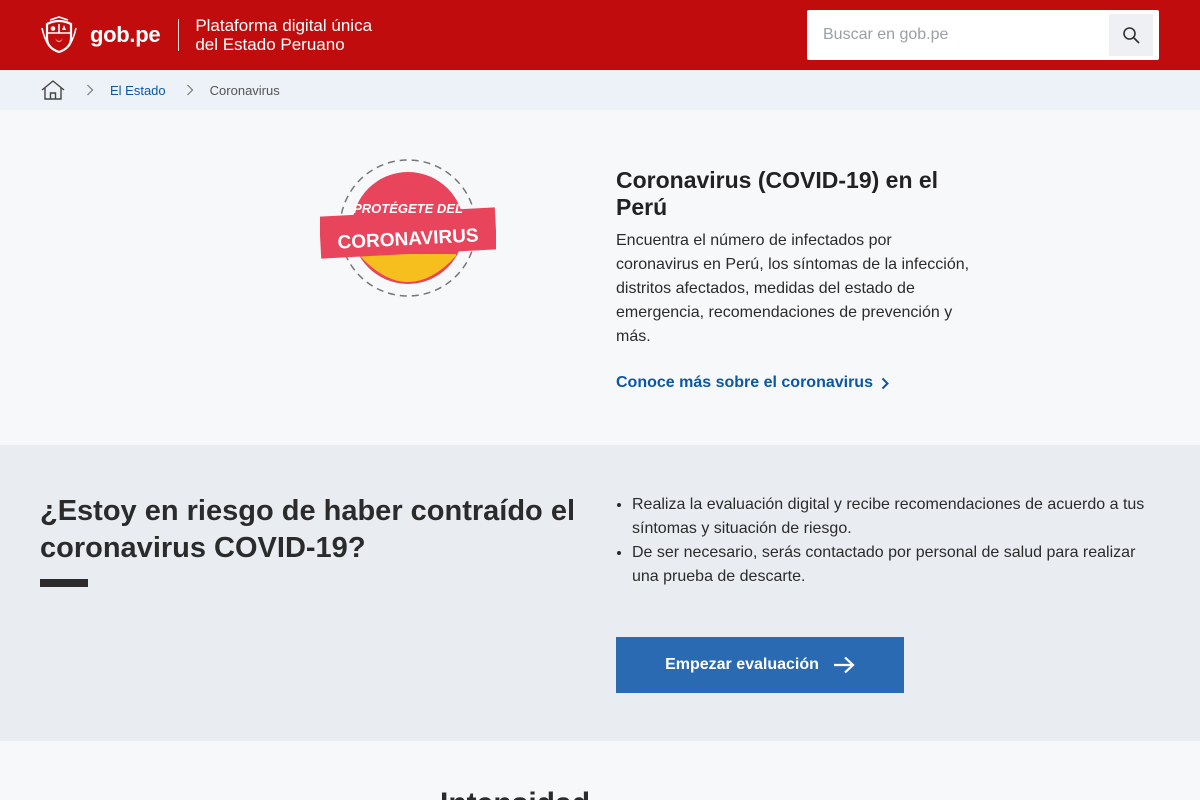 This screenshot has height=800, width=1200. What do you see at coordinates (777, 193) in the screenshot?
I see `hero-title: Coronavirus (COVID-19) en el Perú` at bounding box center [777, 193].